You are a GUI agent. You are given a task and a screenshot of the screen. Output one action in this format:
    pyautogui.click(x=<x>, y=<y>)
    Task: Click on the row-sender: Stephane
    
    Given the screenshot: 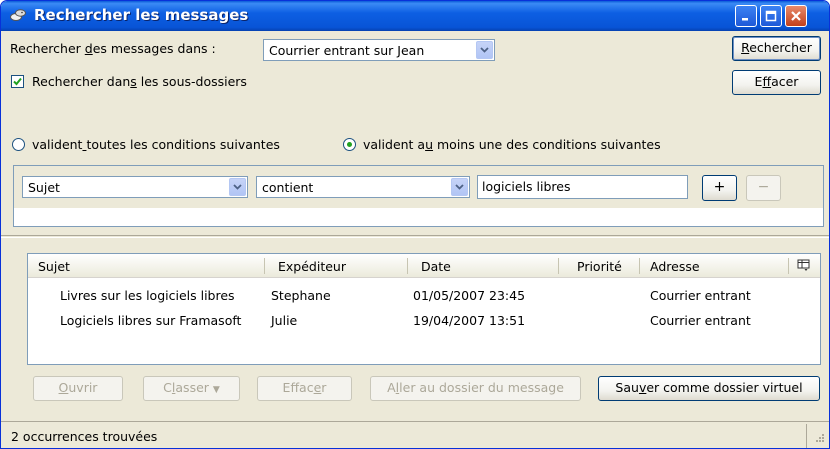 What is the action you would take?
    pyautogui.click(x=301, y=295)
    